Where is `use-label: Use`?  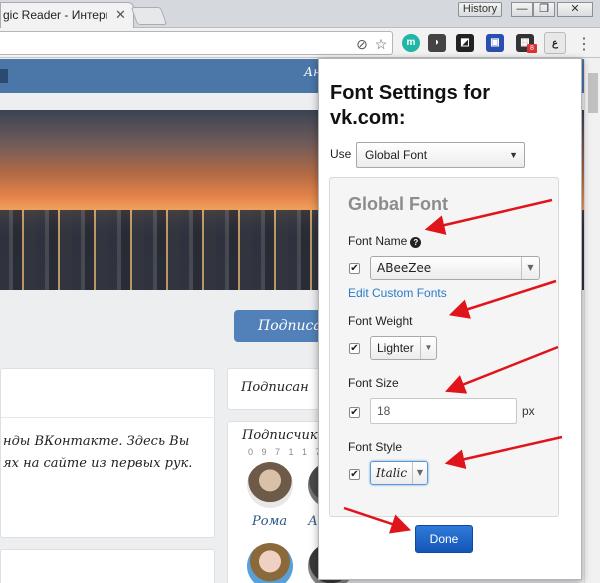 use-label: Use is located at coordinates (341, 154).